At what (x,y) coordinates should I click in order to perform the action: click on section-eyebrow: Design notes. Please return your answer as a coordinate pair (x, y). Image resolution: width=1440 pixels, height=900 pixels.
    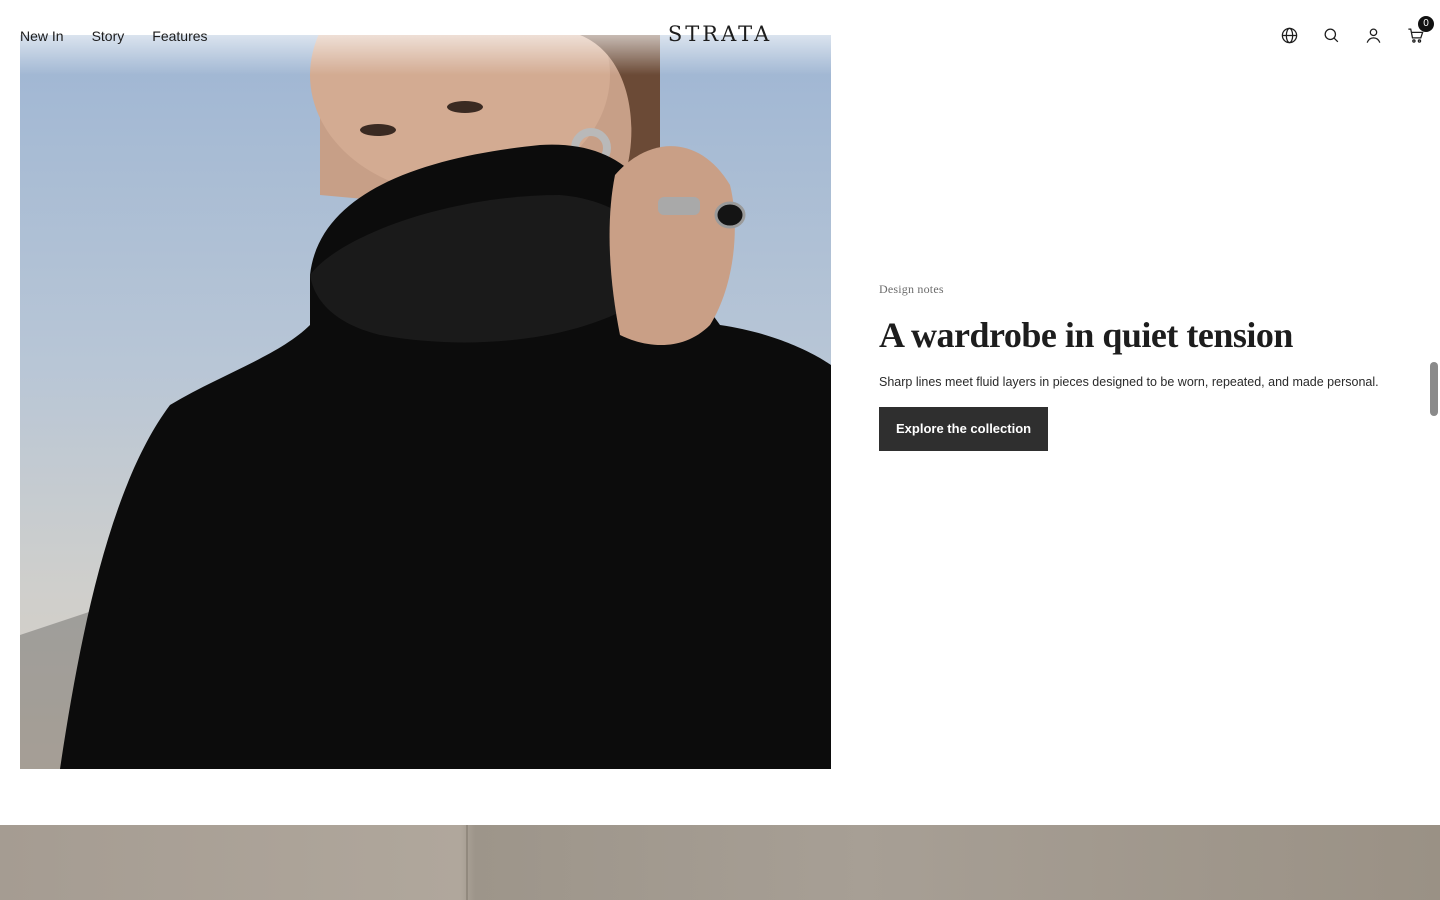
    Looking at the image, I should click on (911, 289).